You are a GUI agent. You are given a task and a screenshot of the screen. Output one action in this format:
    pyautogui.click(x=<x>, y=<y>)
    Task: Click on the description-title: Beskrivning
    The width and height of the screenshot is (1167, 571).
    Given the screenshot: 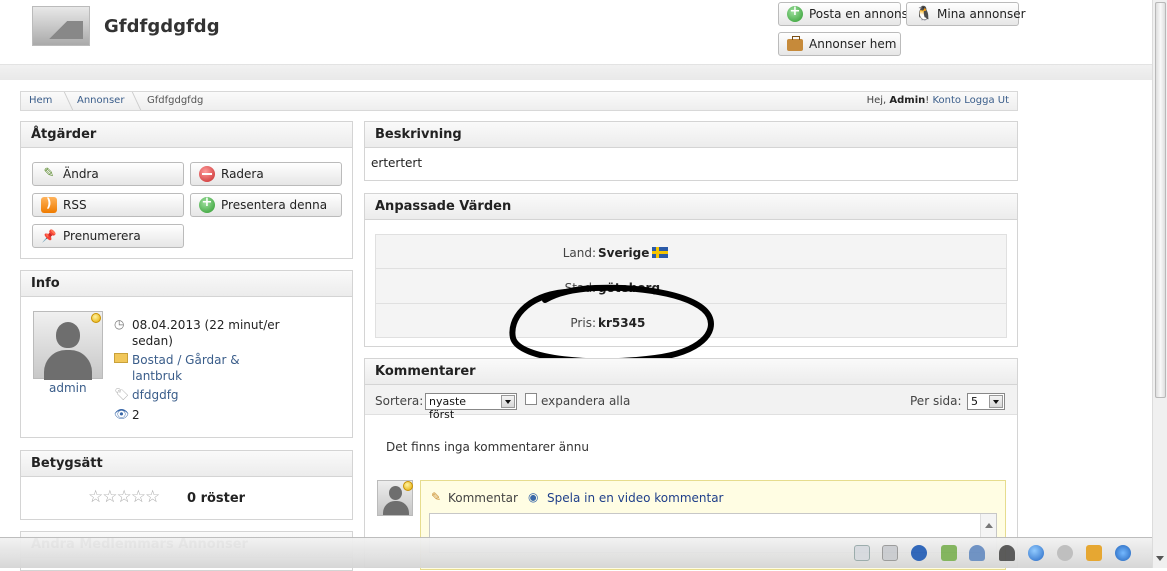 What is the action you would take?
    pyautogui.click(x=691, y=135)
    